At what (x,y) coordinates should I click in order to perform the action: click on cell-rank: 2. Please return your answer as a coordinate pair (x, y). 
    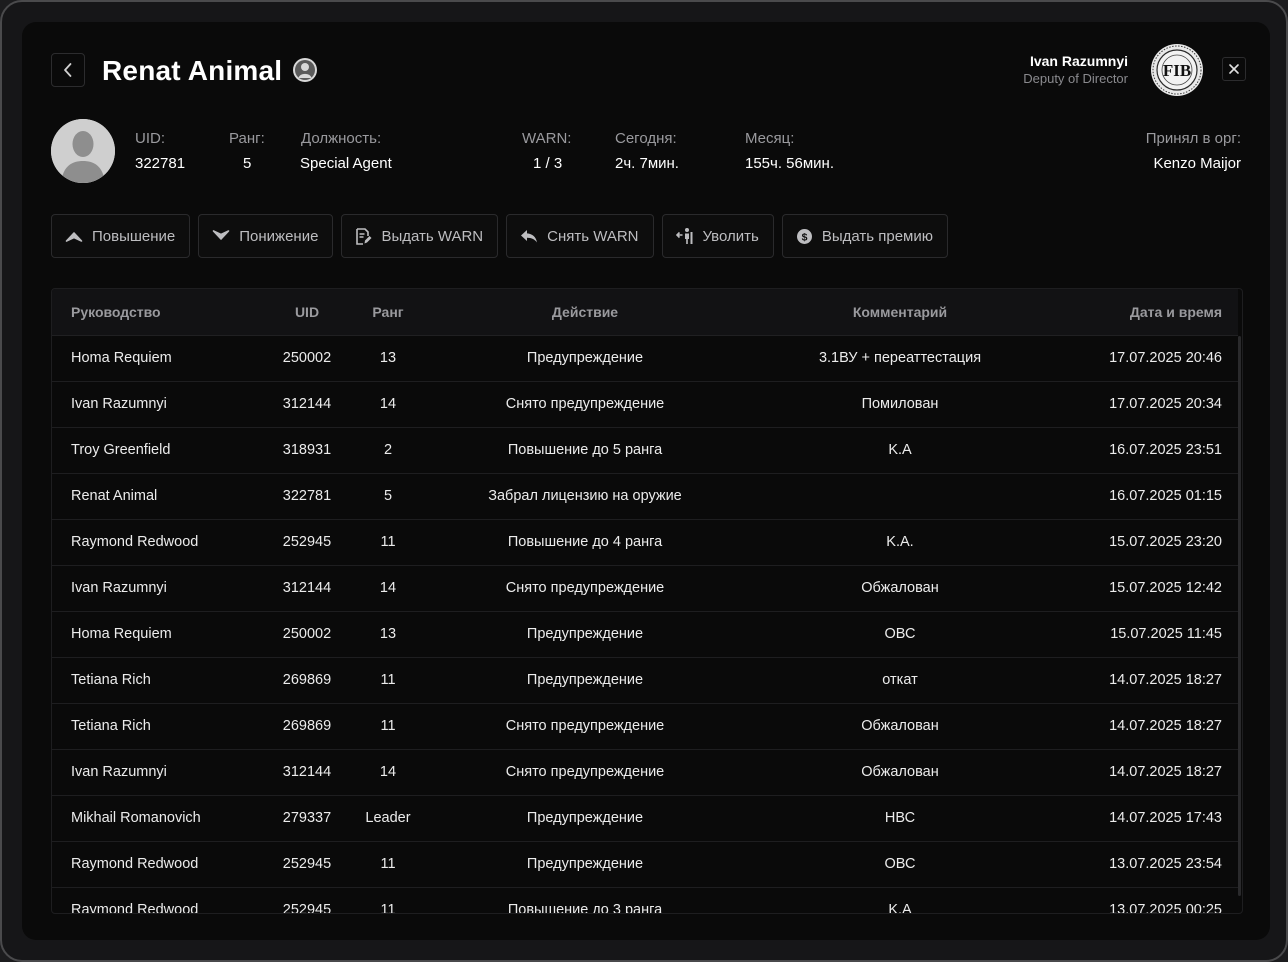
    Looking at the image, I should click on (388, 450).